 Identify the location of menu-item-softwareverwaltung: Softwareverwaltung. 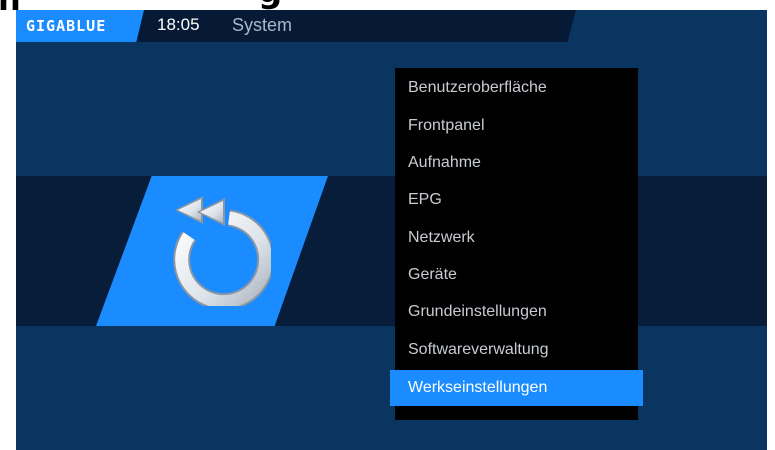
(516, 350).